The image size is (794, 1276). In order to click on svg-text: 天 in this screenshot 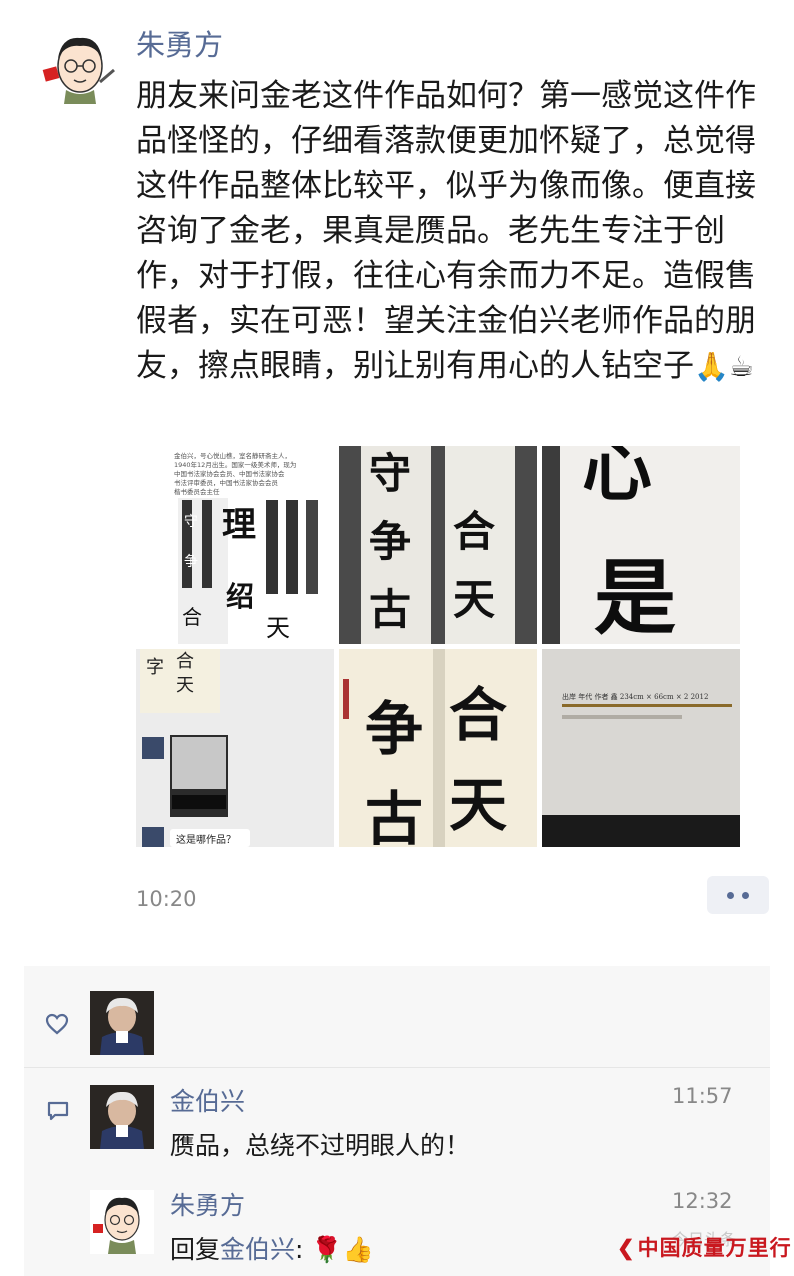, I will do `click(278, 628)`.